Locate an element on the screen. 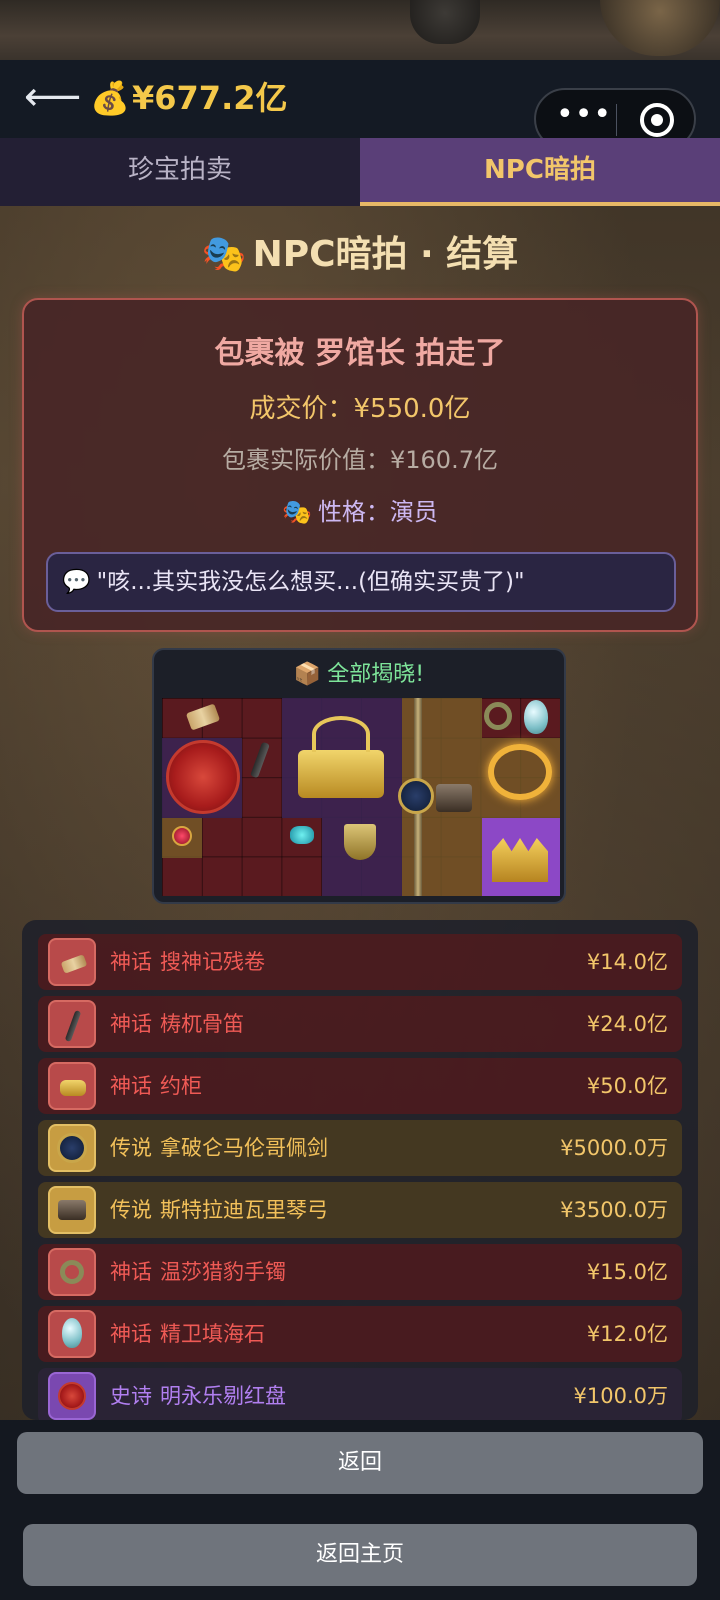 This screenshot has height=1600, width=720. item-title: 搜神记残卷 is located at coordinates (212, 962).